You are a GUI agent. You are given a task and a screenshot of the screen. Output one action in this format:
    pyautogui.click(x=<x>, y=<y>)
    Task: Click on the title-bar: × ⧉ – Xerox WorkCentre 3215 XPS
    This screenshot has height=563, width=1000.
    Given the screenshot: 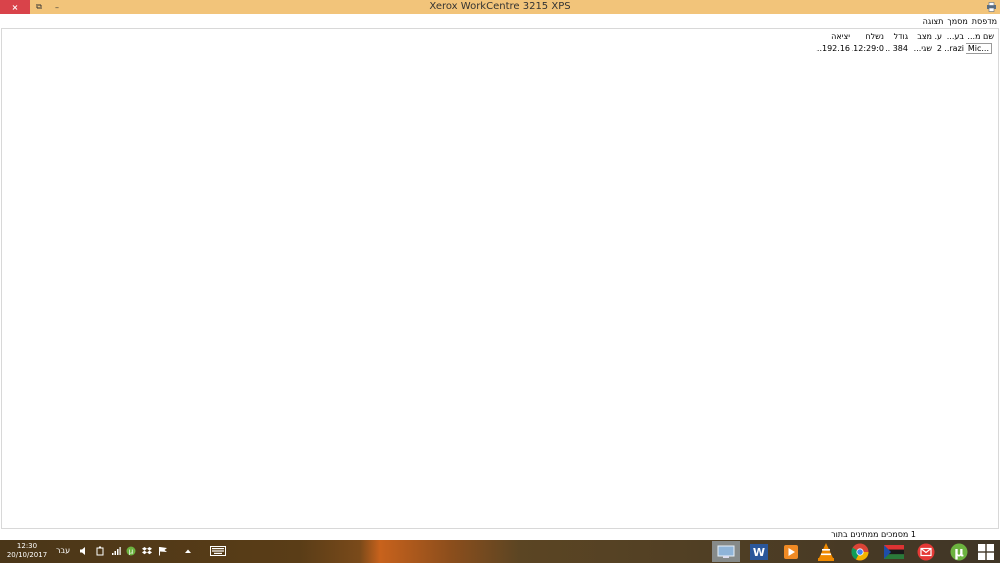 What is the action you would take?
    pyautogui.click(x=500, y=7)
    